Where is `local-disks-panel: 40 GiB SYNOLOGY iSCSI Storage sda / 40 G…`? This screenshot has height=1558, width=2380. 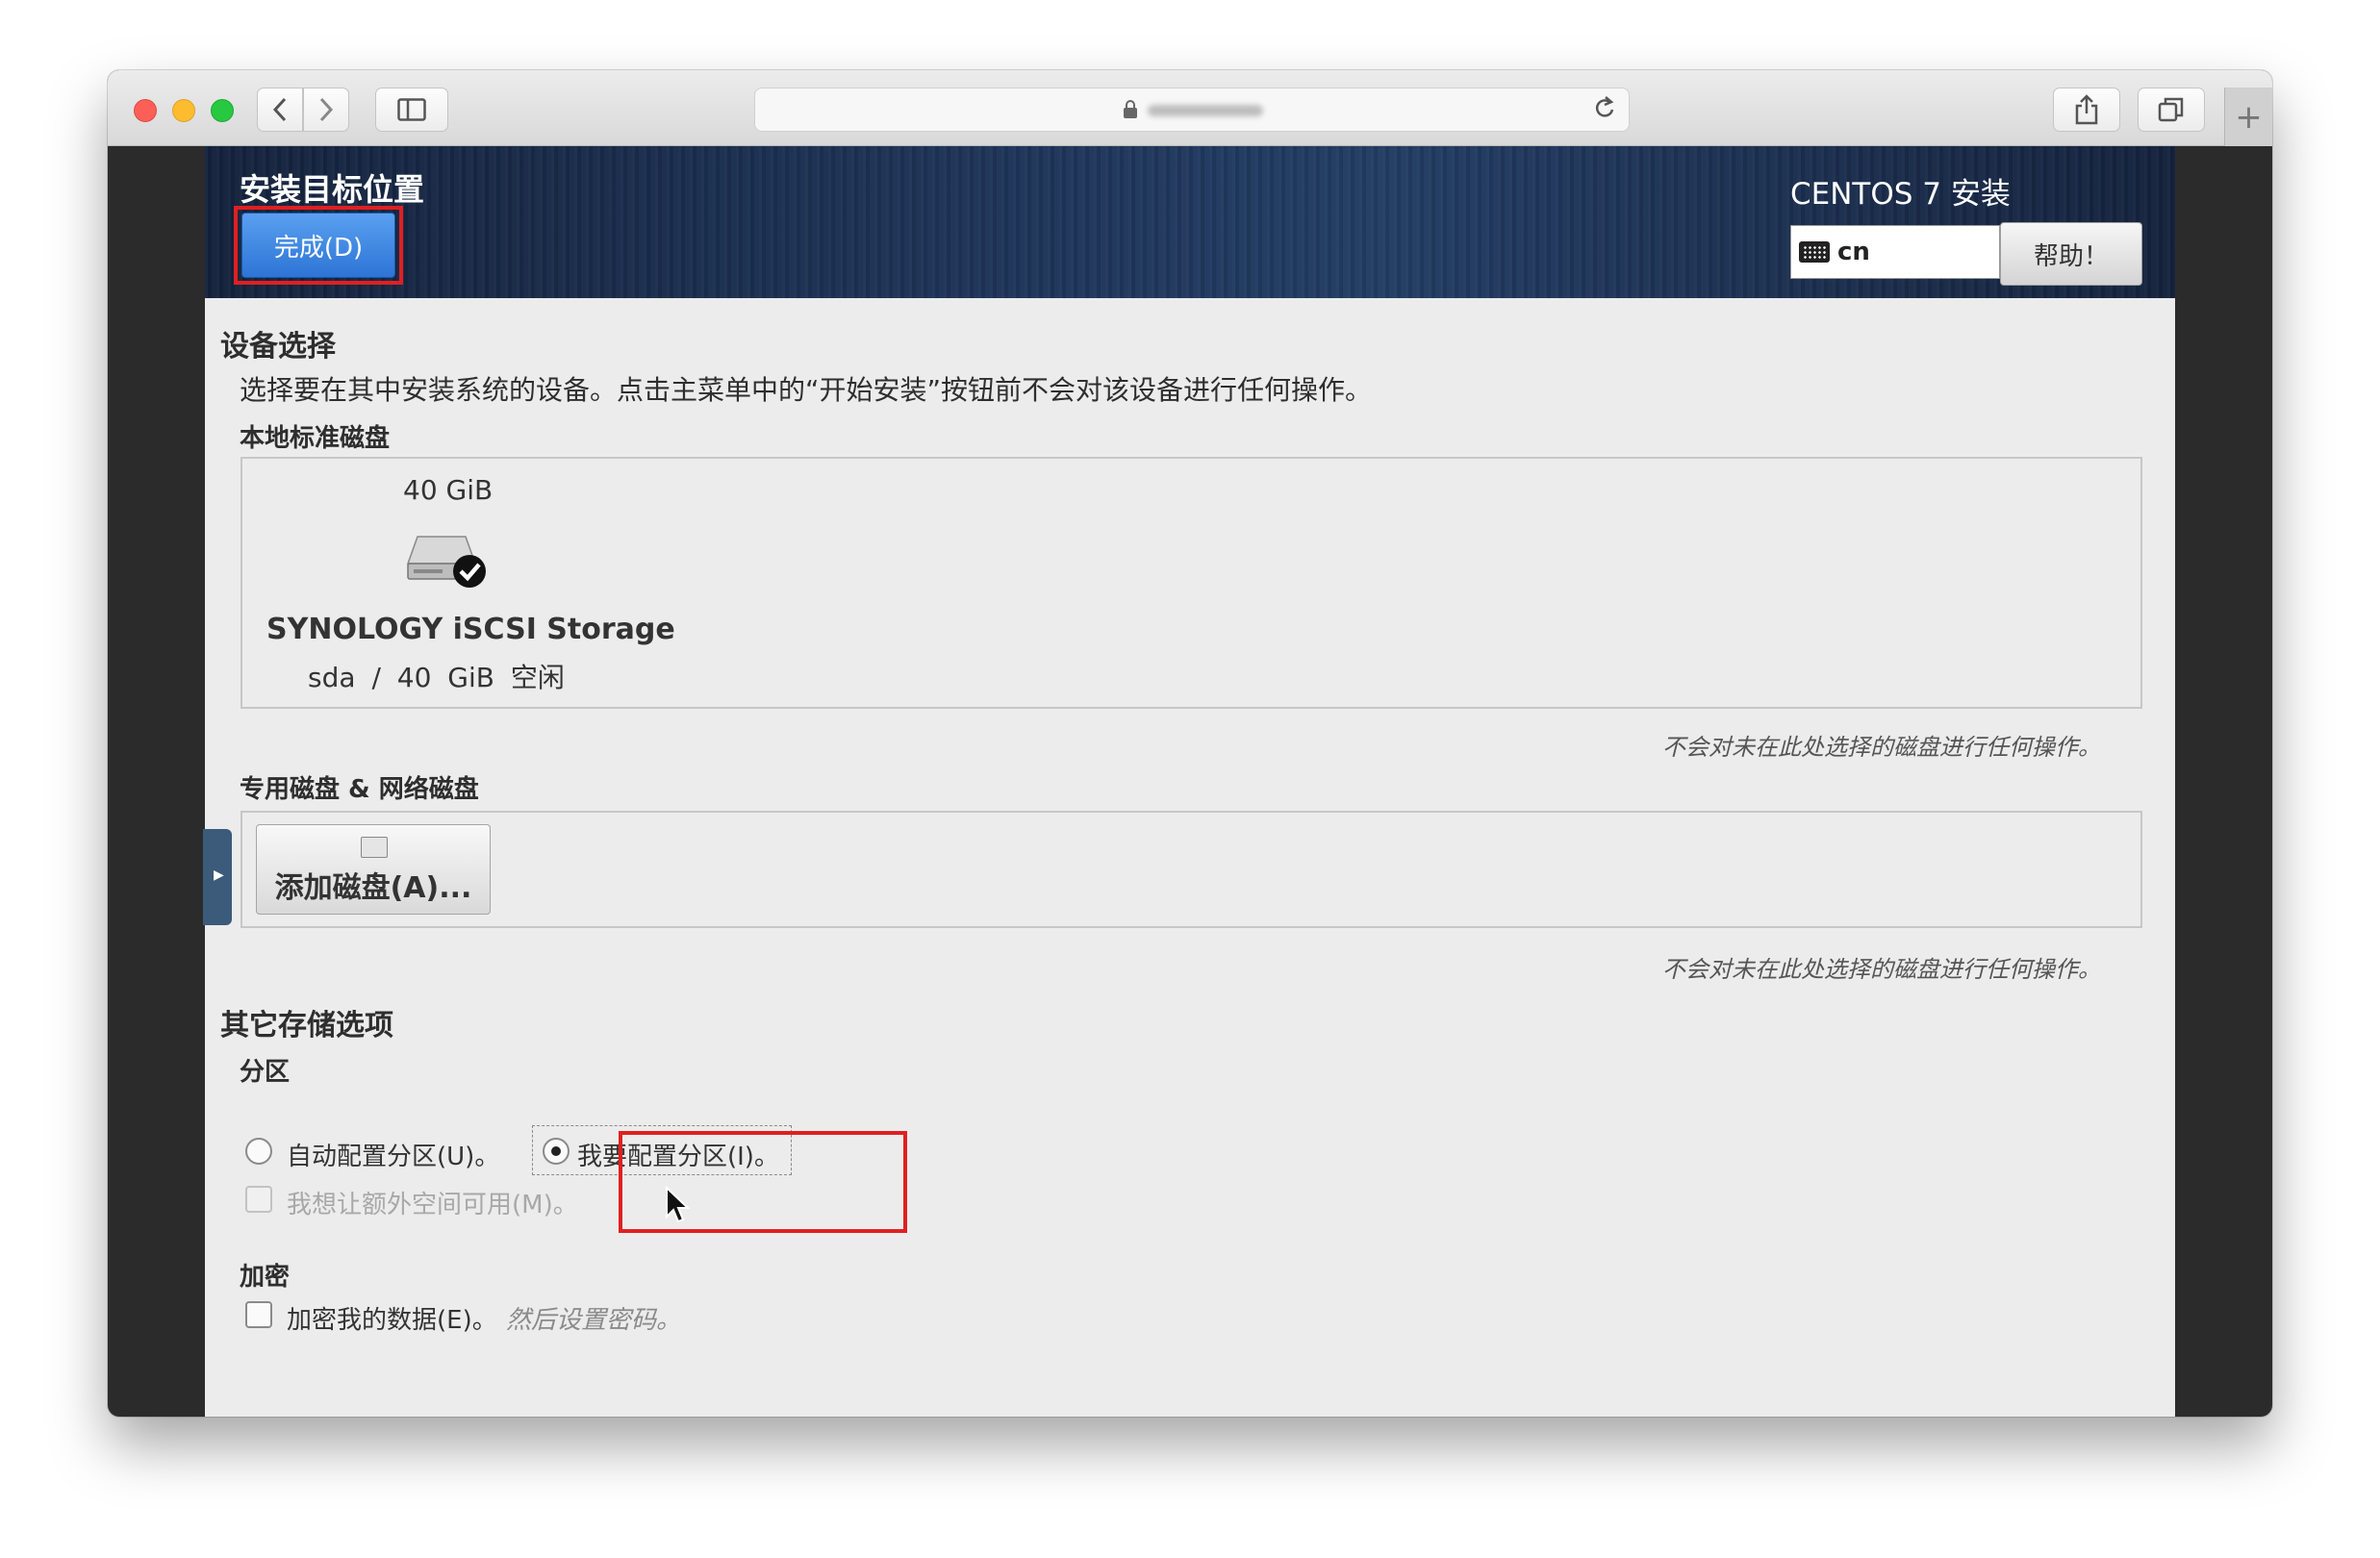
local-disks-panel: 40 GiB SYNOLOGY iSCSI Storage sda / 40 G… is located at coordinates (1192, 583).